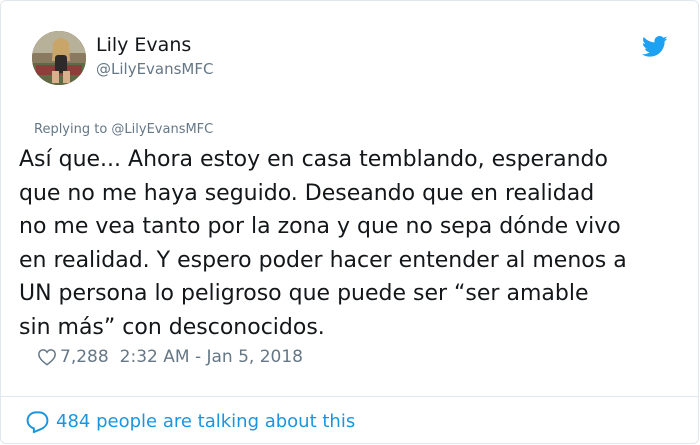 Image resolution: width=700 pixels, height=445 pixels. Describe the element at coordinates (47, 357) in the screenshot. I see `heart-icon` at that location.